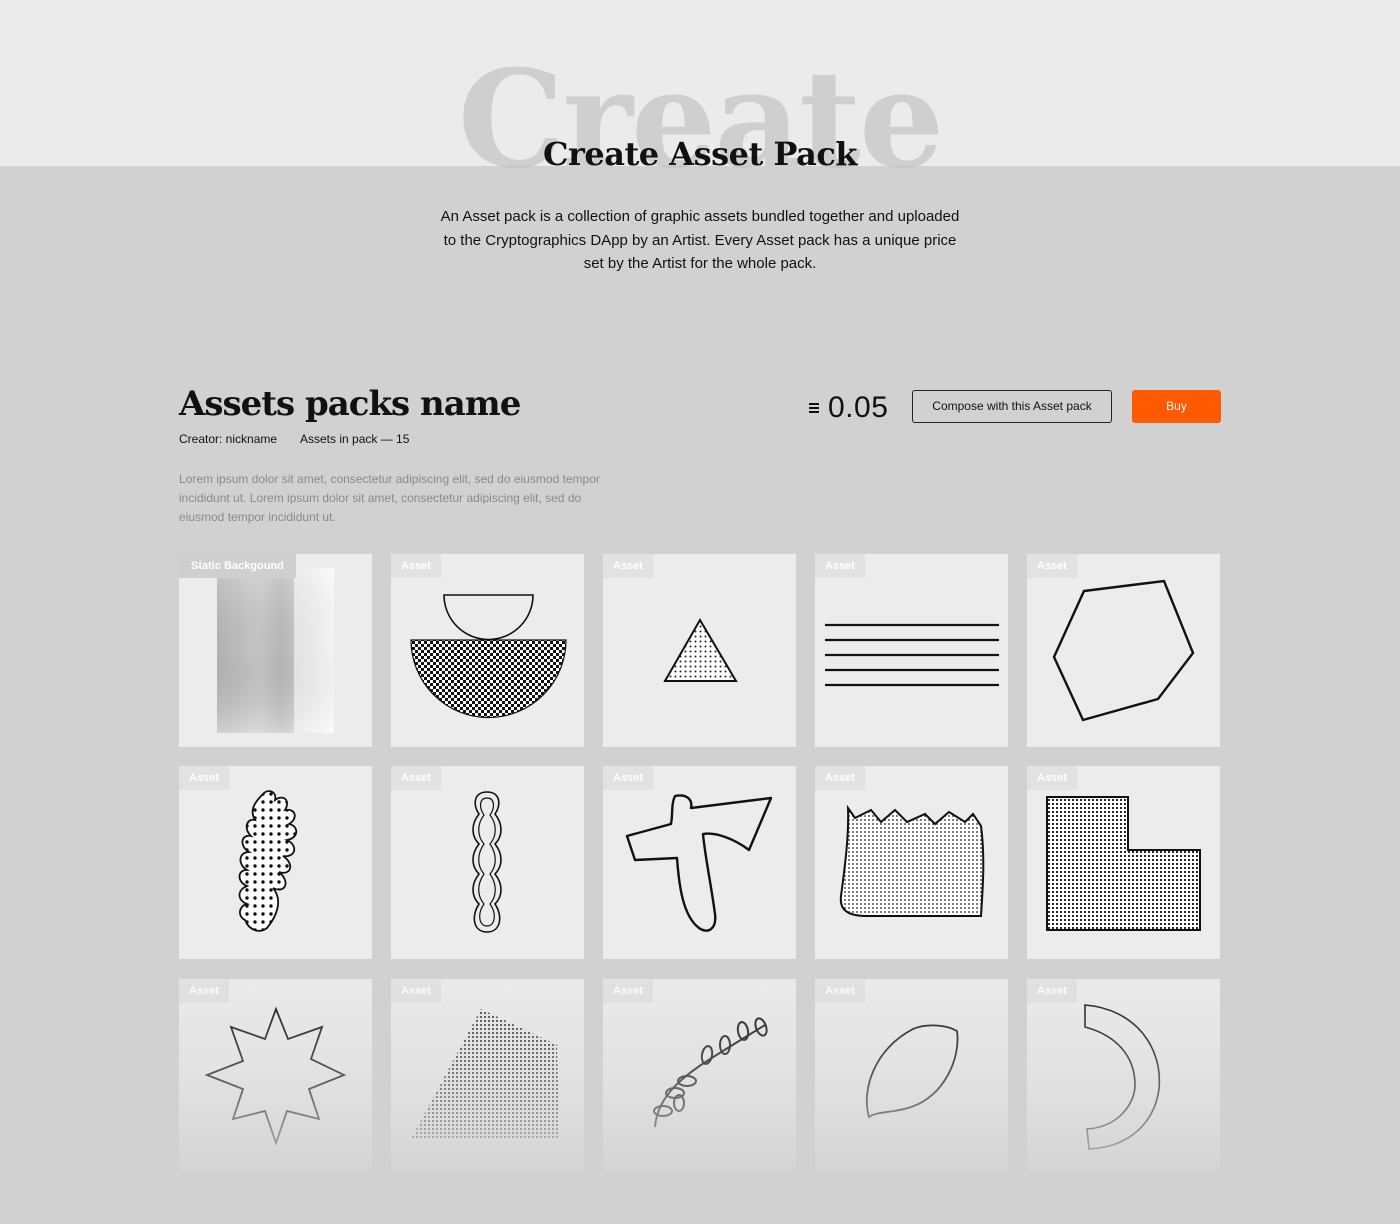  I want to click on bowl-semicircle-icon, so click(488, 656).